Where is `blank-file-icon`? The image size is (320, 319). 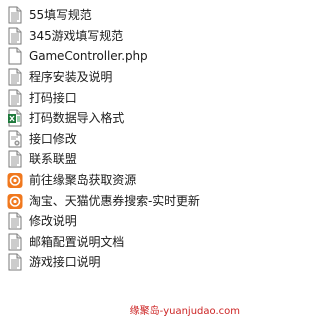 blank-file-icon is located at coordinates (15, 56).